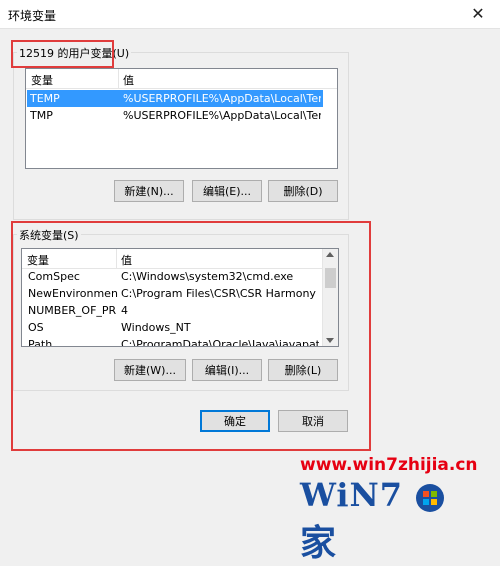  I want to click on table-row: TEMP %USERPROFILE%\AppData\Local\Temp, so click(175, 98).